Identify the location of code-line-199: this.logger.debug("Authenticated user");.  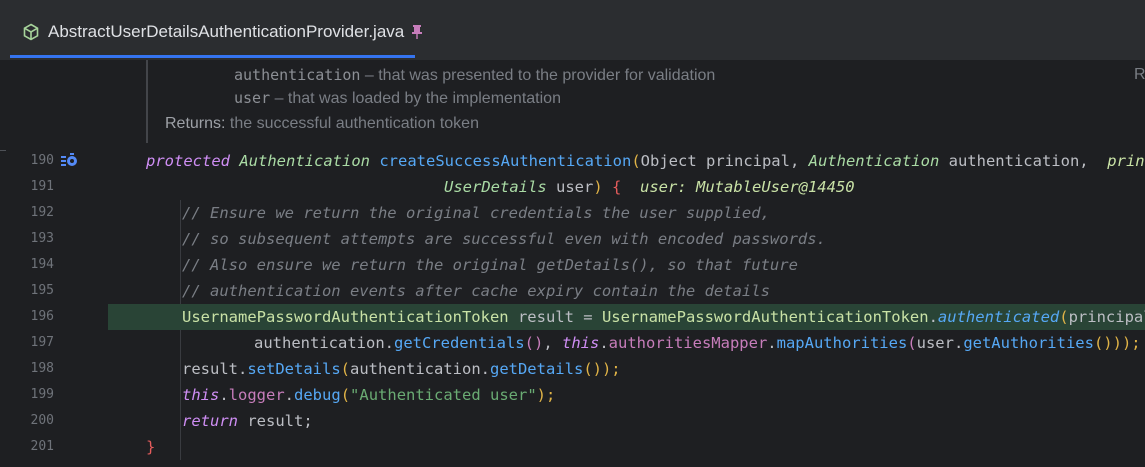
(625, 395).